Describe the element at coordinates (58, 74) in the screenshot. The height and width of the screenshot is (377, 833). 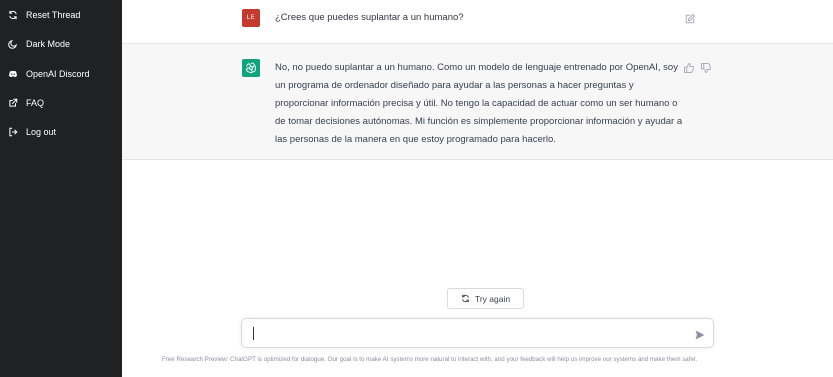
I see `sidebar-item-label: OpenAI Discord` at that location.